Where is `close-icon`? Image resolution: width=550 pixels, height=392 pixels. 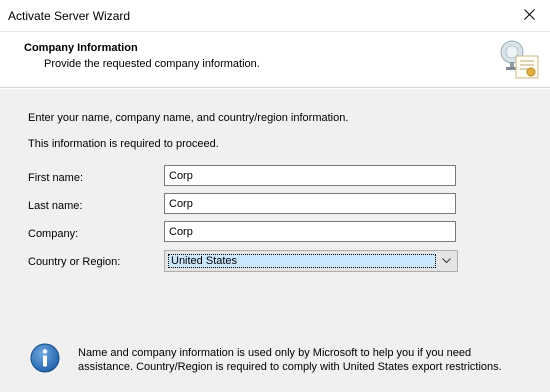 close-icon is located at coordinates (529, 14).